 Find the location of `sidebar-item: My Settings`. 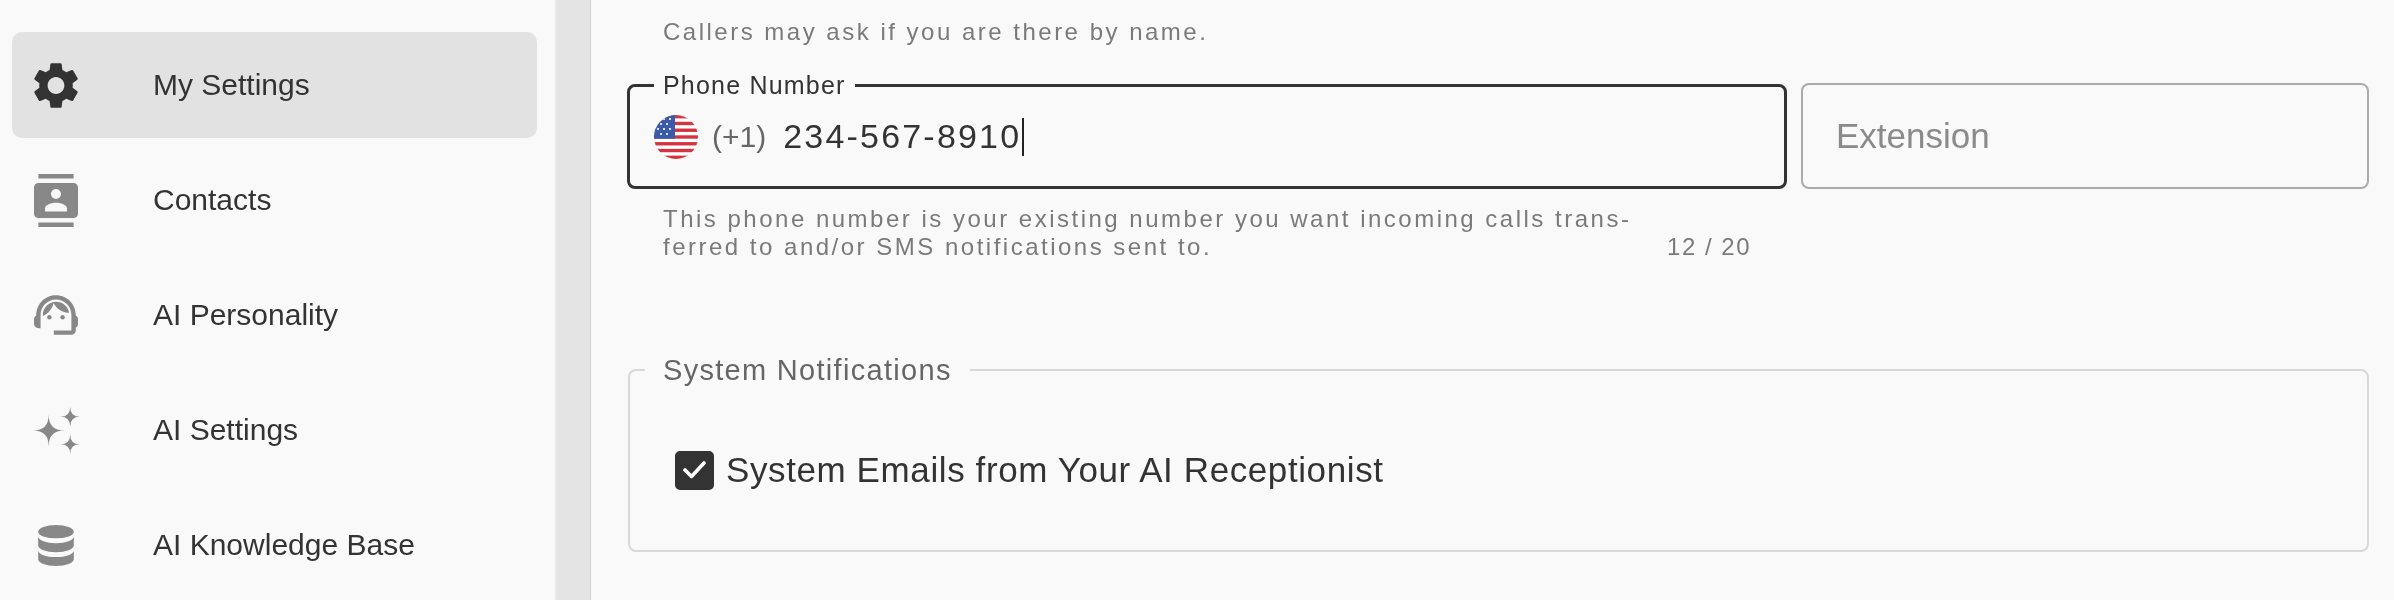

sidebar-item: My Settings is located at coordinates (274, 85).